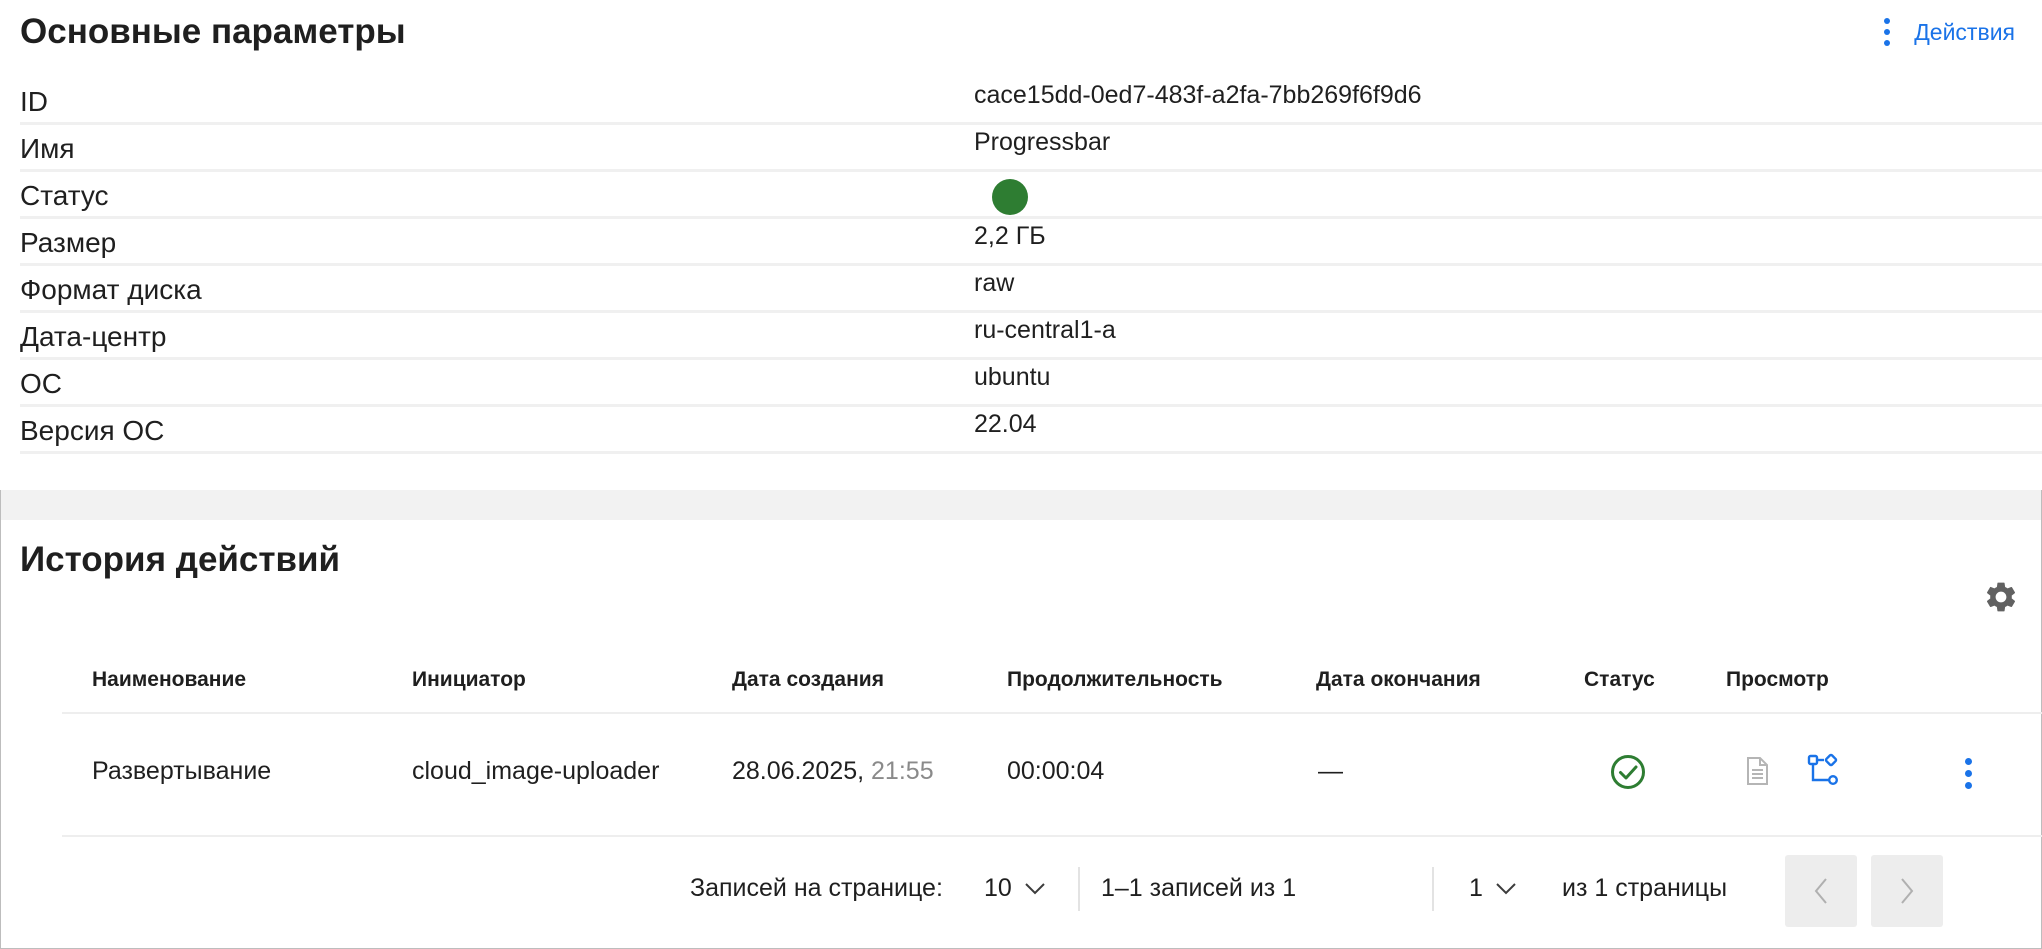 The height and width of the screenshot is (949, 2042). What do you see at coordinates (1005, 424) in the screenshot?
I see `param-value: 22.04` at bounding box center [1005, 424].